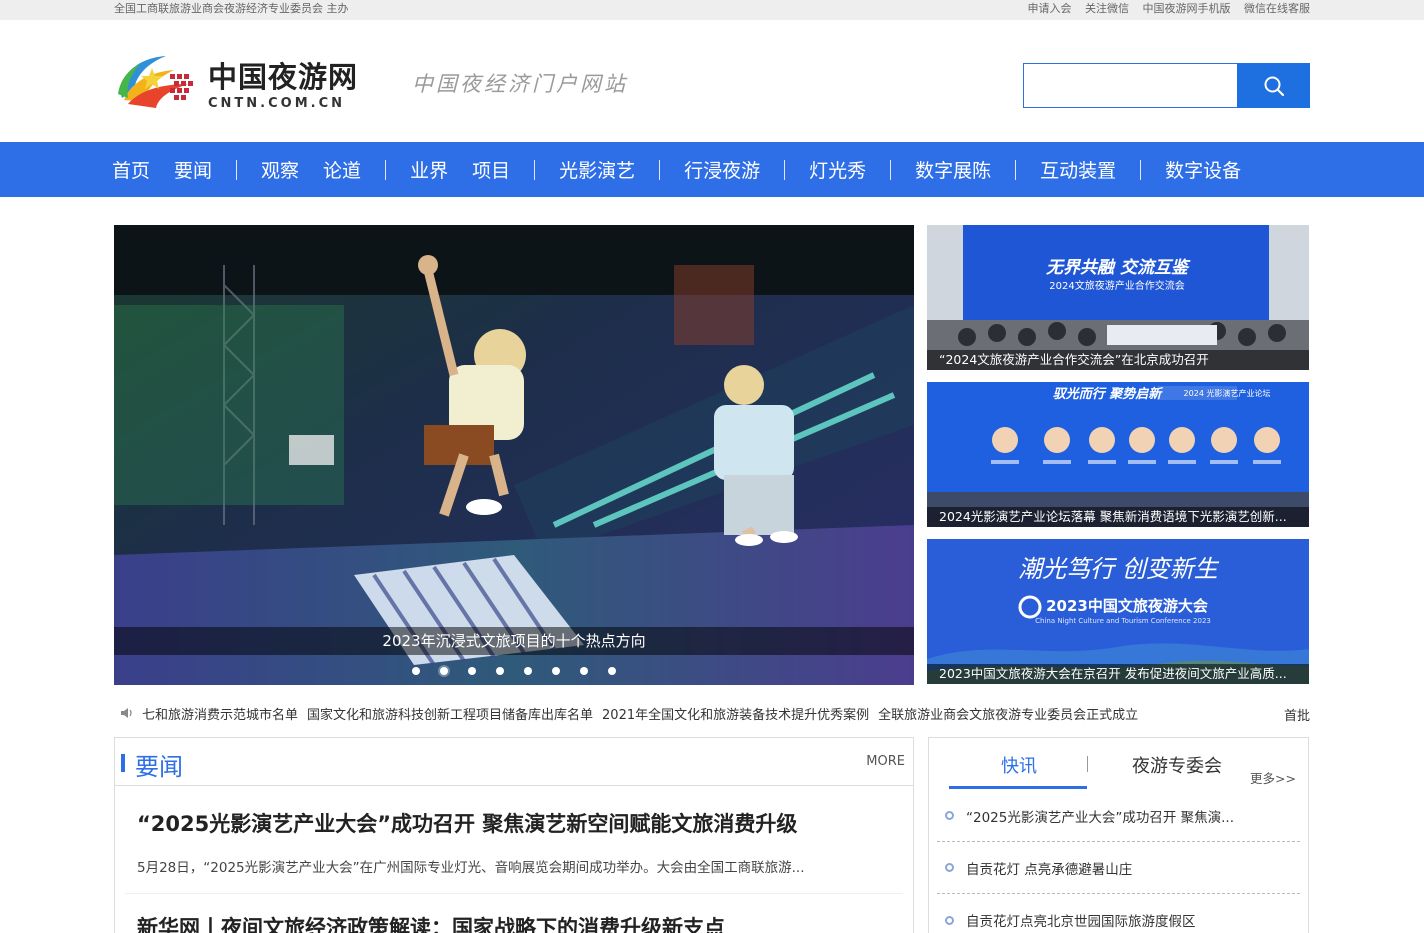 The height and width of the screenshot is (933, 1424). I want to click on flash-tabs: 快讯 夜游专委会 更多>>, so click(1118, 764).